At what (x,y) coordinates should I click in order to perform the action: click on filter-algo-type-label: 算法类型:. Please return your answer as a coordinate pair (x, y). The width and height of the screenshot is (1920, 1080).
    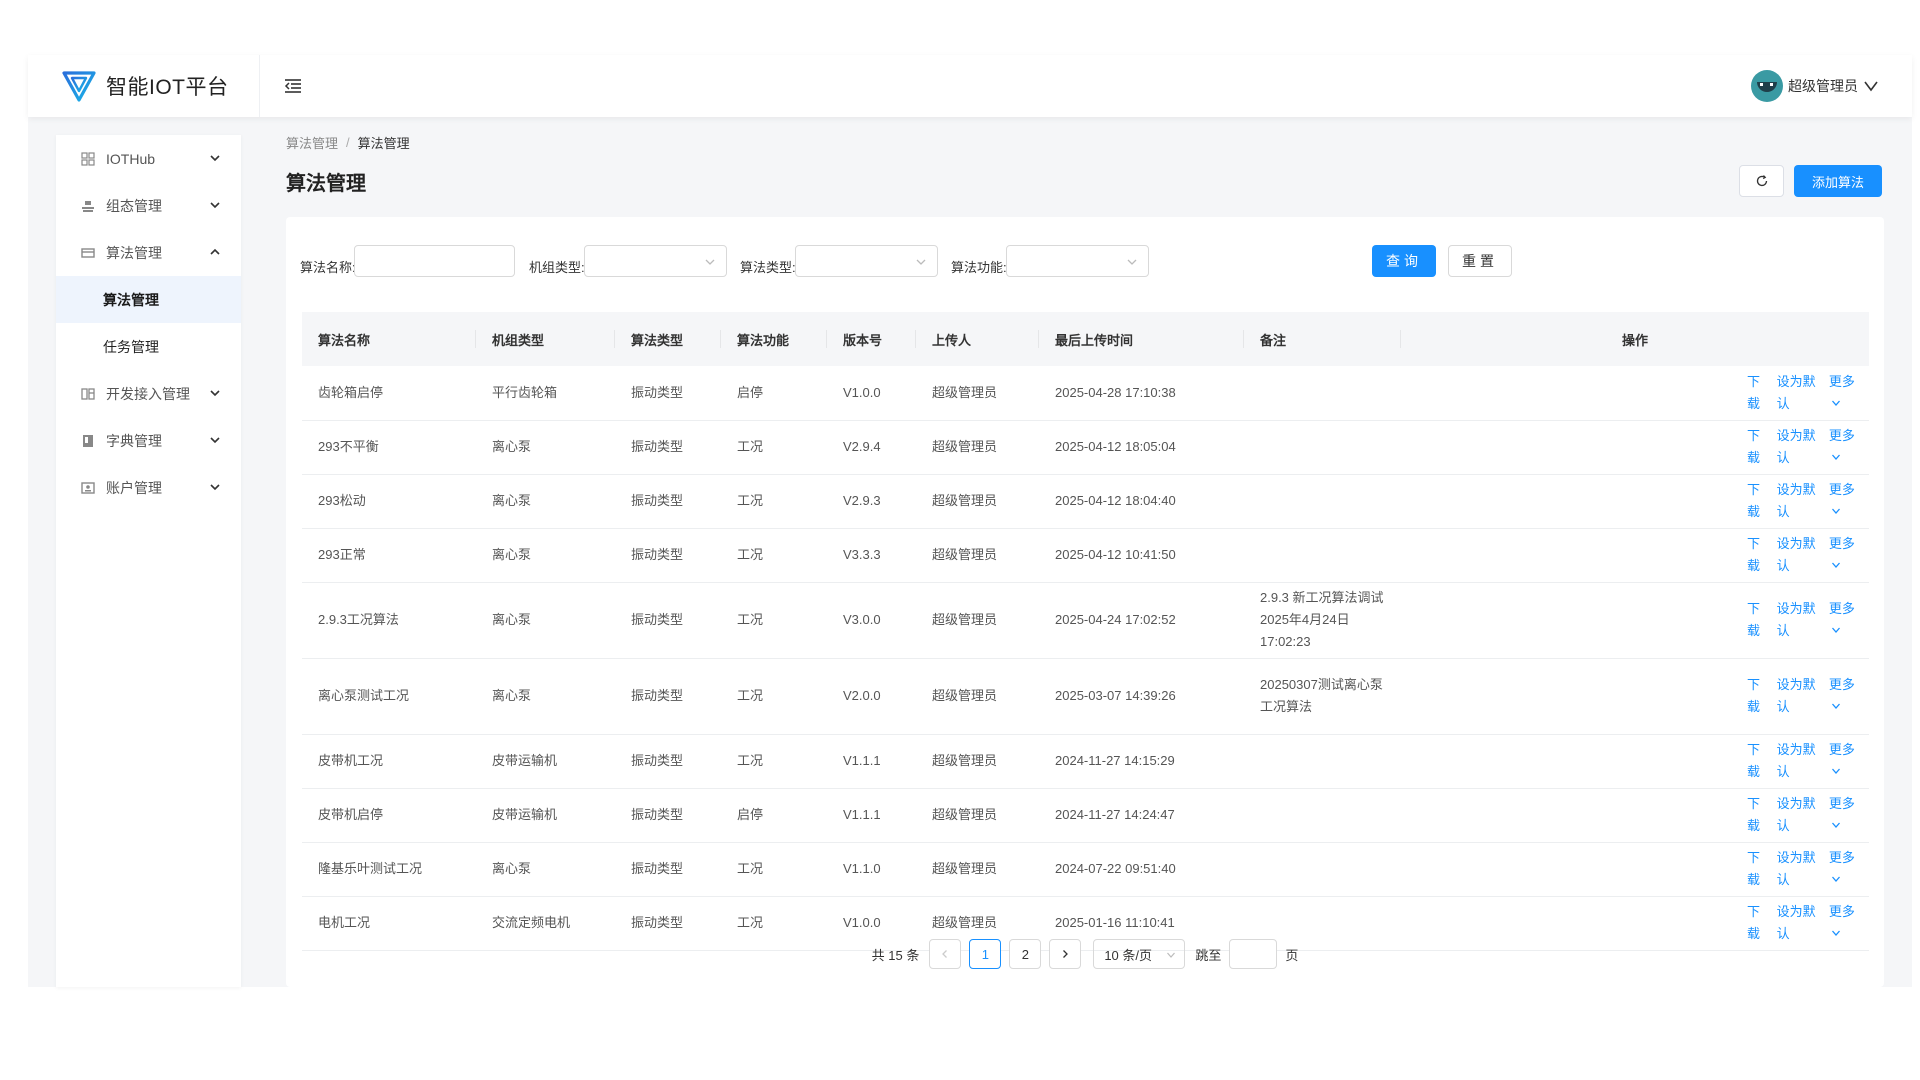
    Looking at the image, I should click on (768, 267).